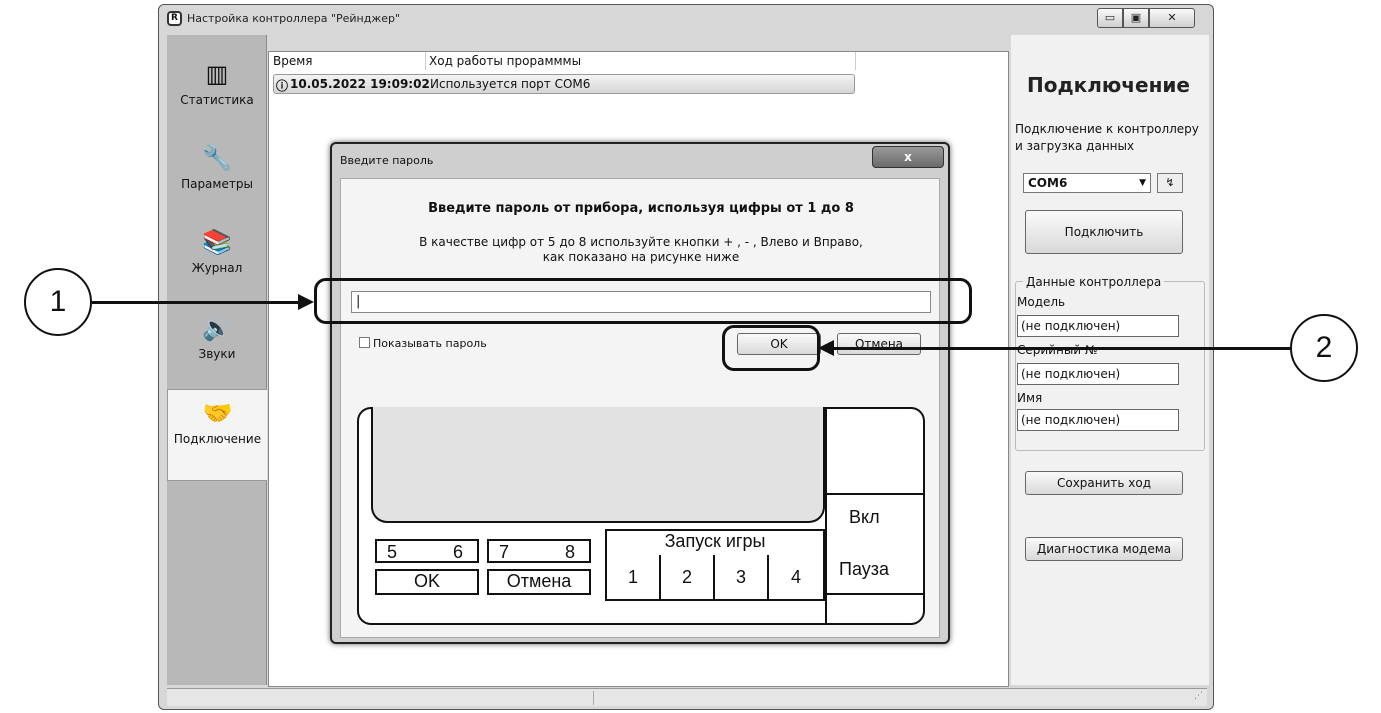 Image resolution: width=1381 pixels, height=713 pixels. What do you see at coordinates (1094, 282) in the screenshot?
I see `group-title: Данные контроллера` at bounding box center [1094, 282].